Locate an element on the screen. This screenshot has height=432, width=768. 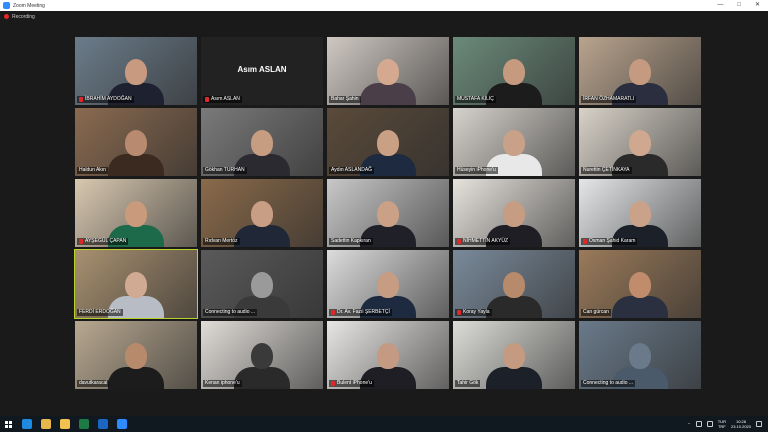
record-dot-icon is located at coordinates (6, 16).